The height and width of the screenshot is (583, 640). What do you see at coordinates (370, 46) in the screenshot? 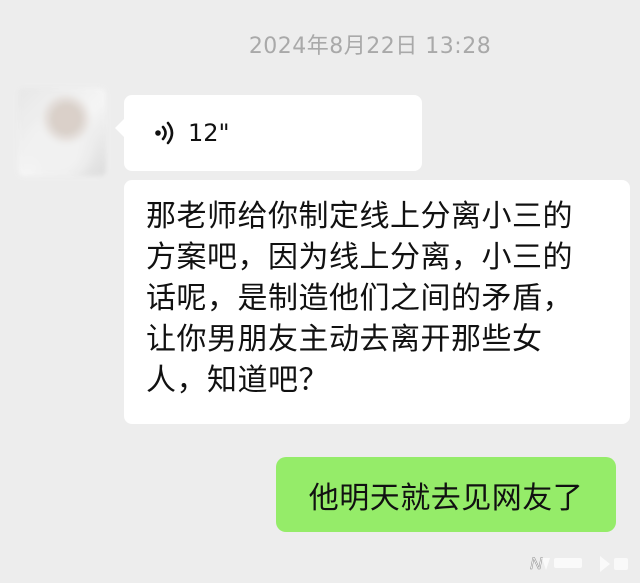
I see `timestamp: 2024年8月22日 13:28` at bounding box center [370, 46].